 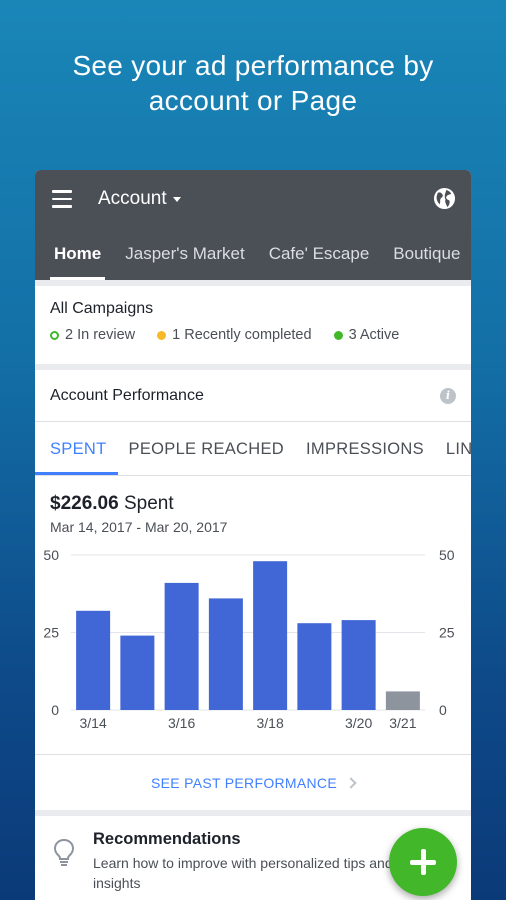 What do you see at coordinates (443, 710) in the screenshot?
I see `y-tick-label-right: 0` at bounding box center [443, 710].